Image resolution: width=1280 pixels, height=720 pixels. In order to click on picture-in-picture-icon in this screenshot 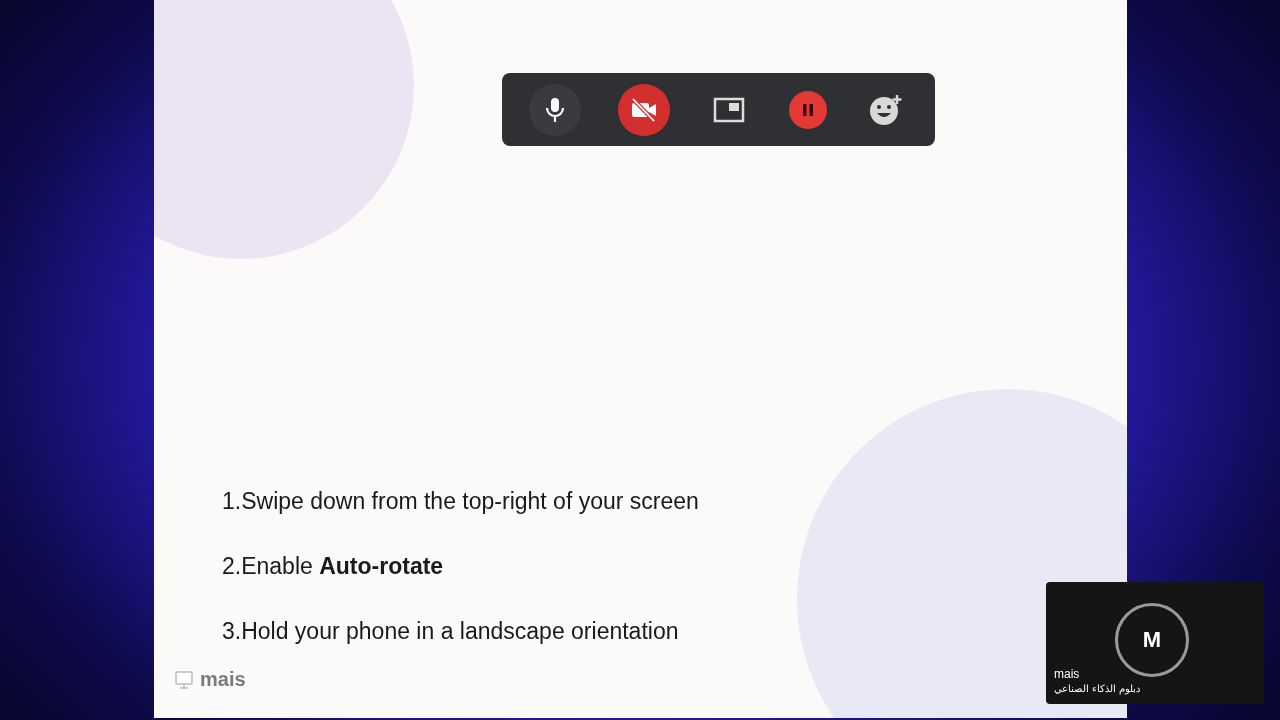, I will do `click(729, 109)`.